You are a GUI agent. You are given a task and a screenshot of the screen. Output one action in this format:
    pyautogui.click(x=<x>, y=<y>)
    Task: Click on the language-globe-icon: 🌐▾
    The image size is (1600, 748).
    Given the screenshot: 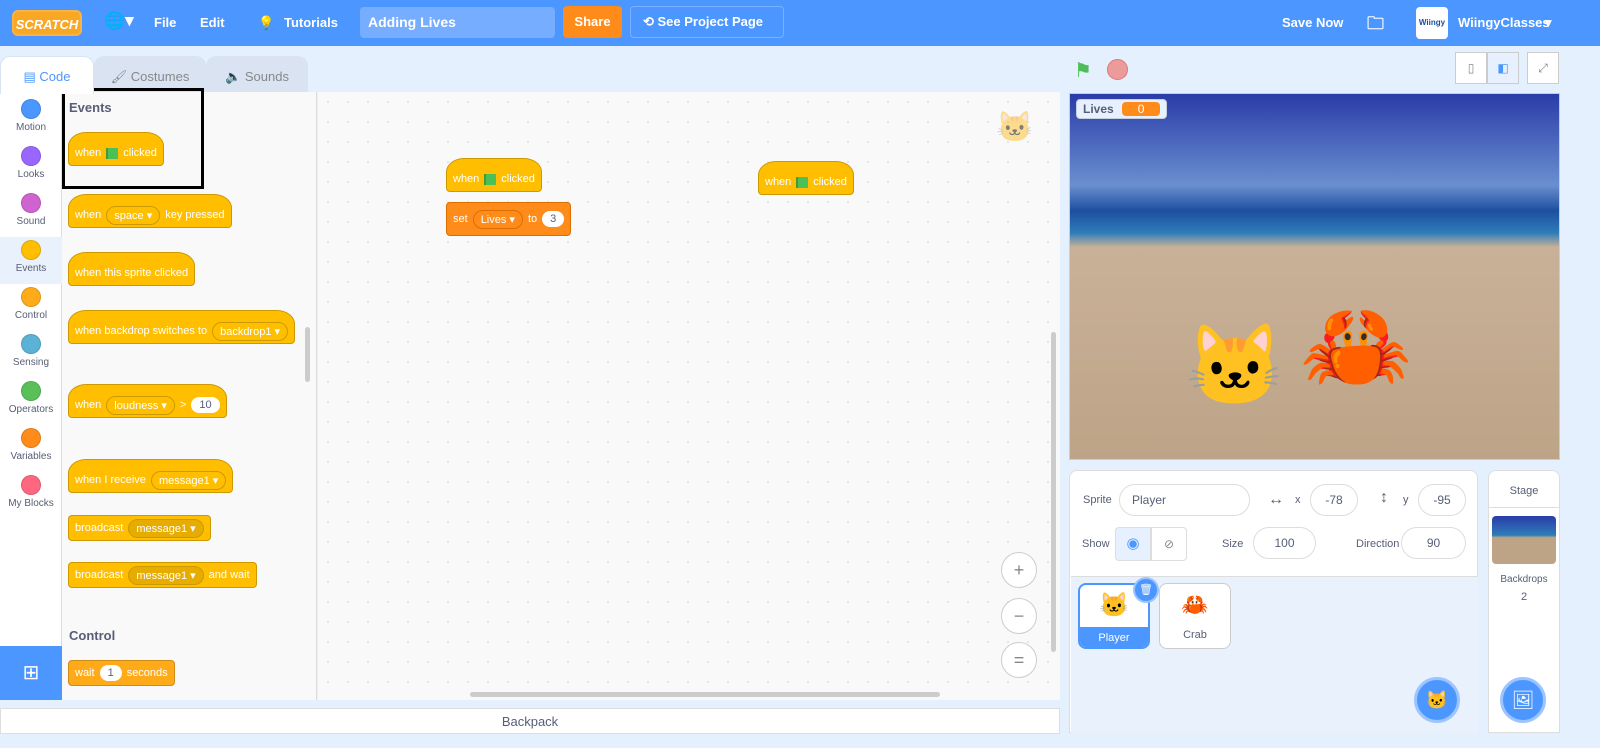 What is the action you would take?
    pyautogui.click(x=119, y=21)
    